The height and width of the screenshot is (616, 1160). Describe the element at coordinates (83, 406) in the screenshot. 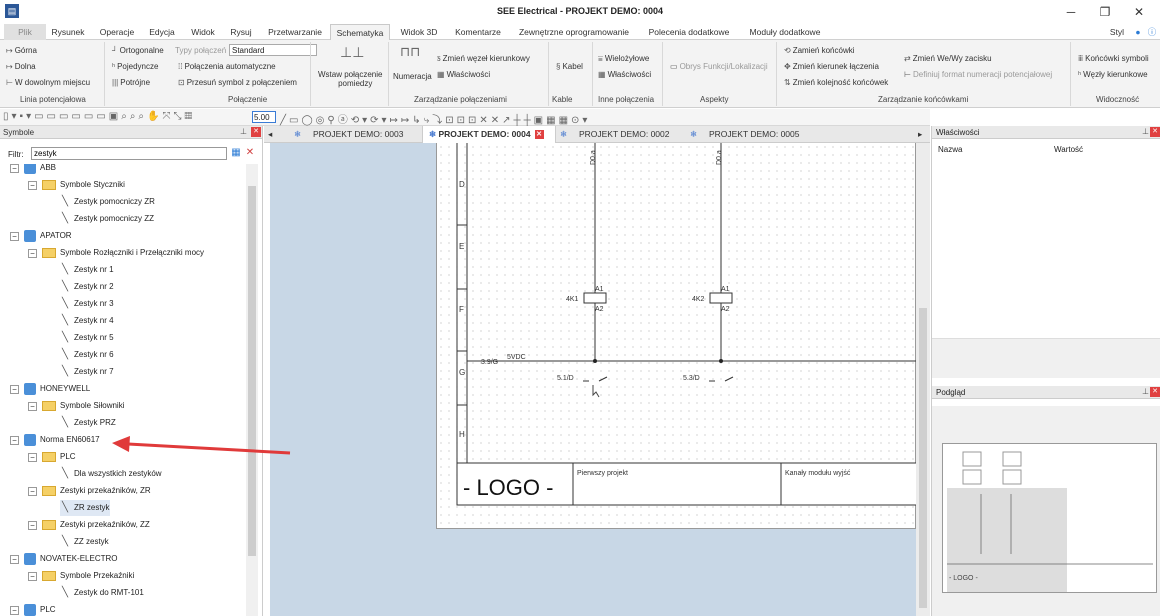

I see `folder-node: Symbole Siłowniki` at that location.